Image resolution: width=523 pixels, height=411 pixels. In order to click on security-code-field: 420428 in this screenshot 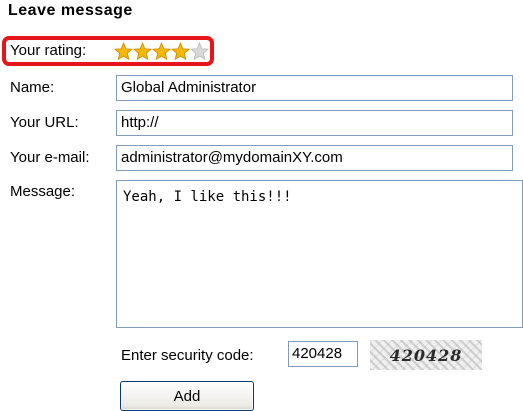, I will do `click(323, 354)`.